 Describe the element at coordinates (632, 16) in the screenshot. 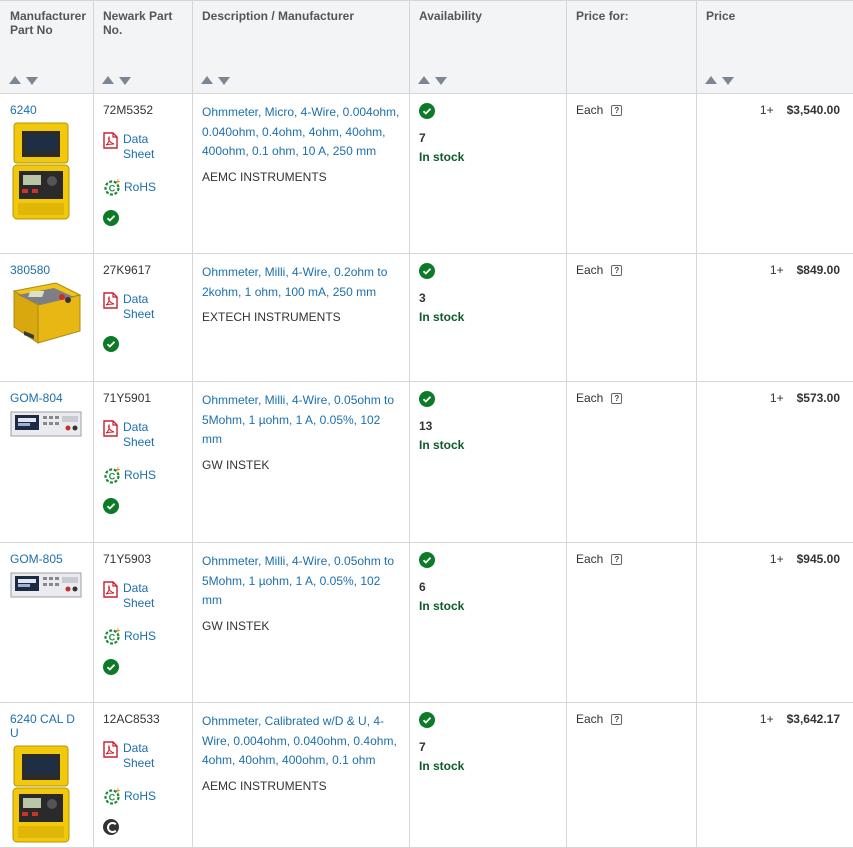

I see `header-price-for-label: Price for:` at that location.